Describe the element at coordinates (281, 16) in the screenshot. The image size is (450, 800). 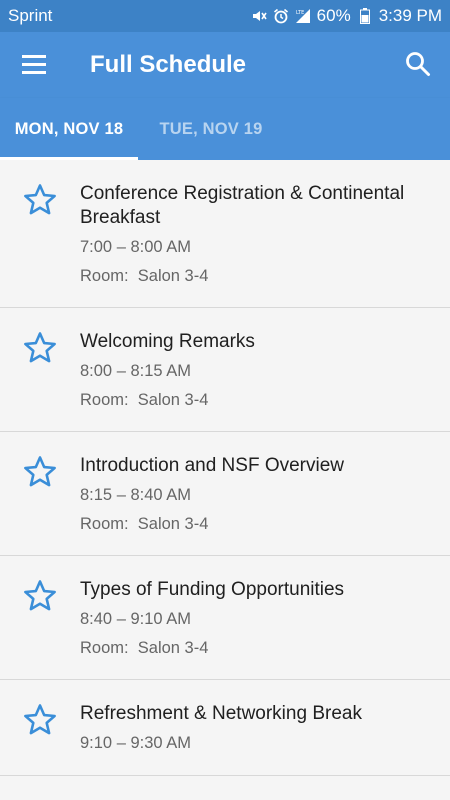
I see `alarm-icon` at that location.